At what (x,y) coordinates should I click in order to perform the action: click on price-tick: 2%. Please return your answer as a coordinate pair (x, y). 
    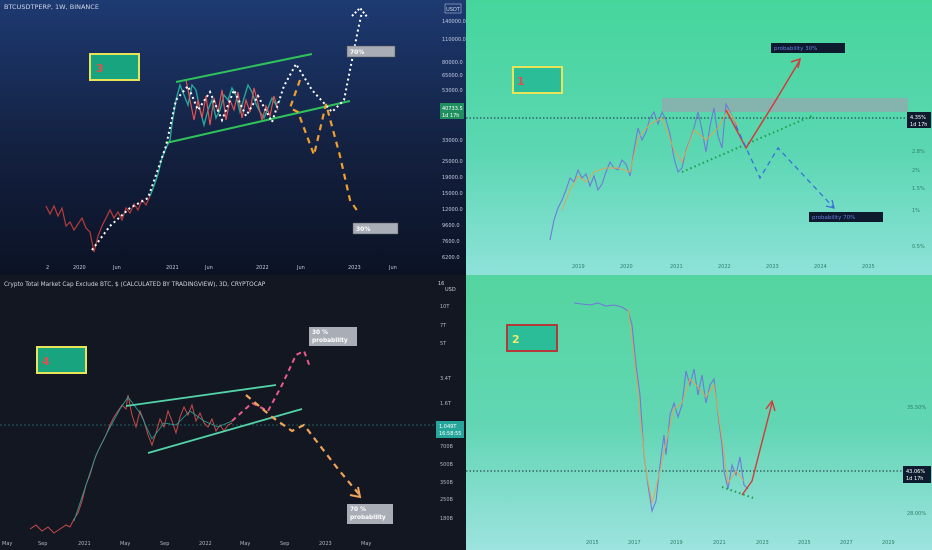
    Looking at the image, I should click on (916, 171).